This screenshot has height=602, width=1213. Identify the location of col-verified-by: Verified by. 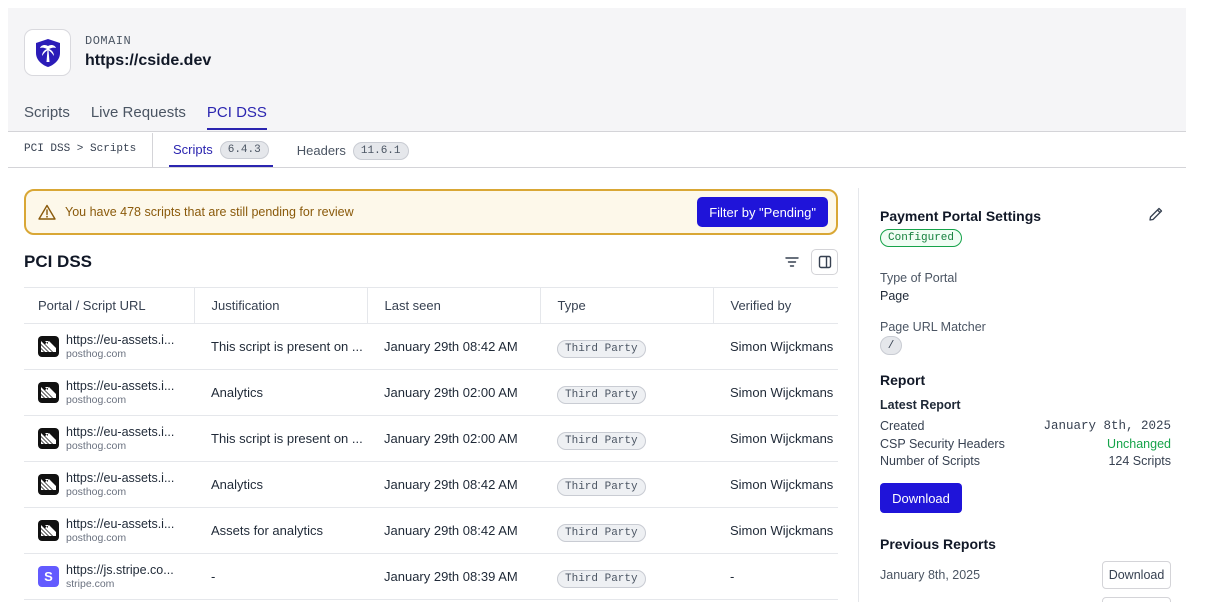
(775, 305).